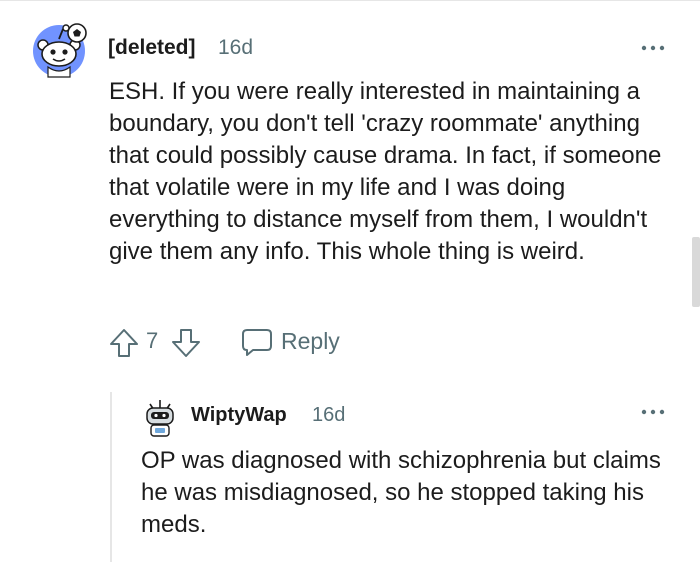 The image size is (700, 562). Describe the element at coordinates (239, 415) in the screenshot. I see `reply-username: WiptyWap` at that location.